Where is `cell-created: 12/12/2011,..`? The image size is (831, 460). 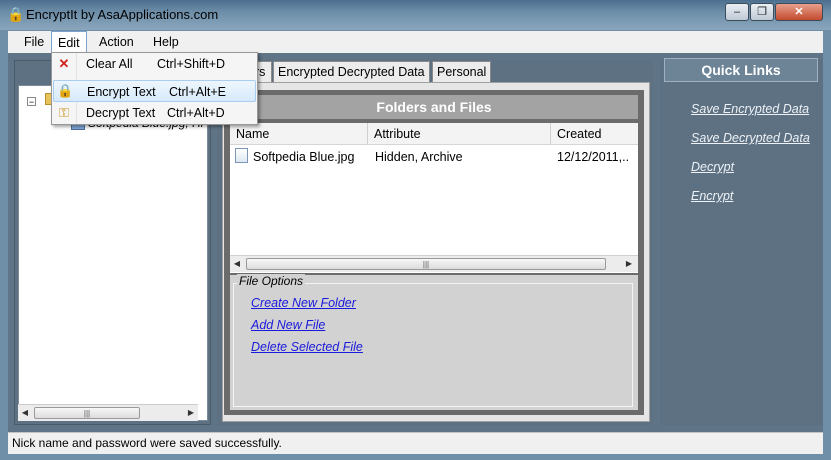 cell-created: 12/12/2011,.. is located at coordinates (593, 157).